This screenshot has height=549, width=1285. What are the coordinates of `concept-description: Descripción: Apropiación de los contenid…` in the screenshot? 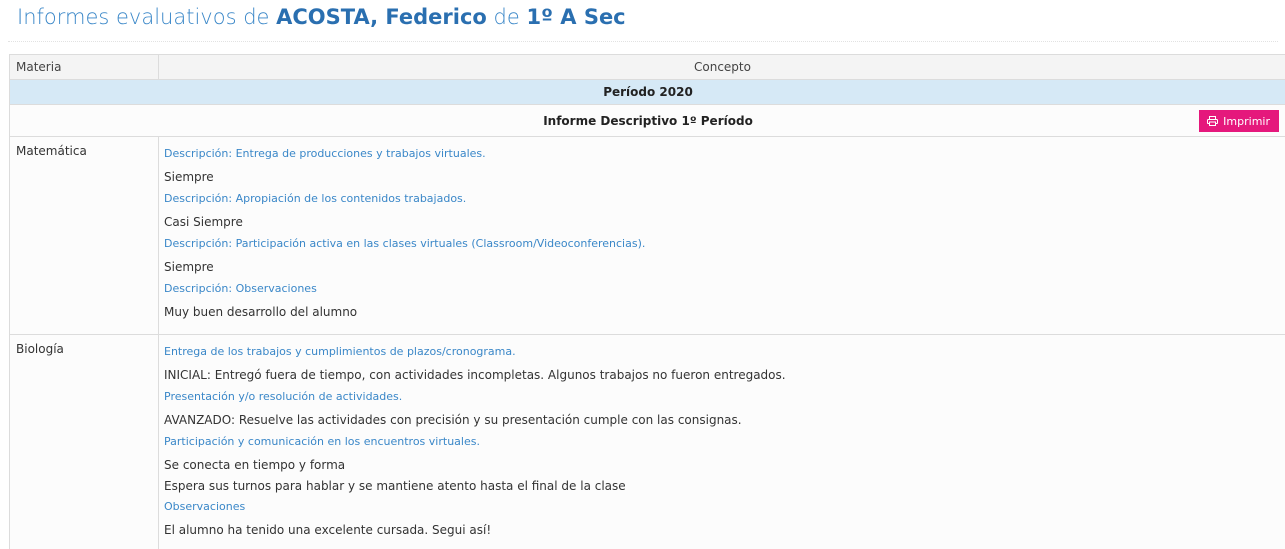 It's located at (315, 198).